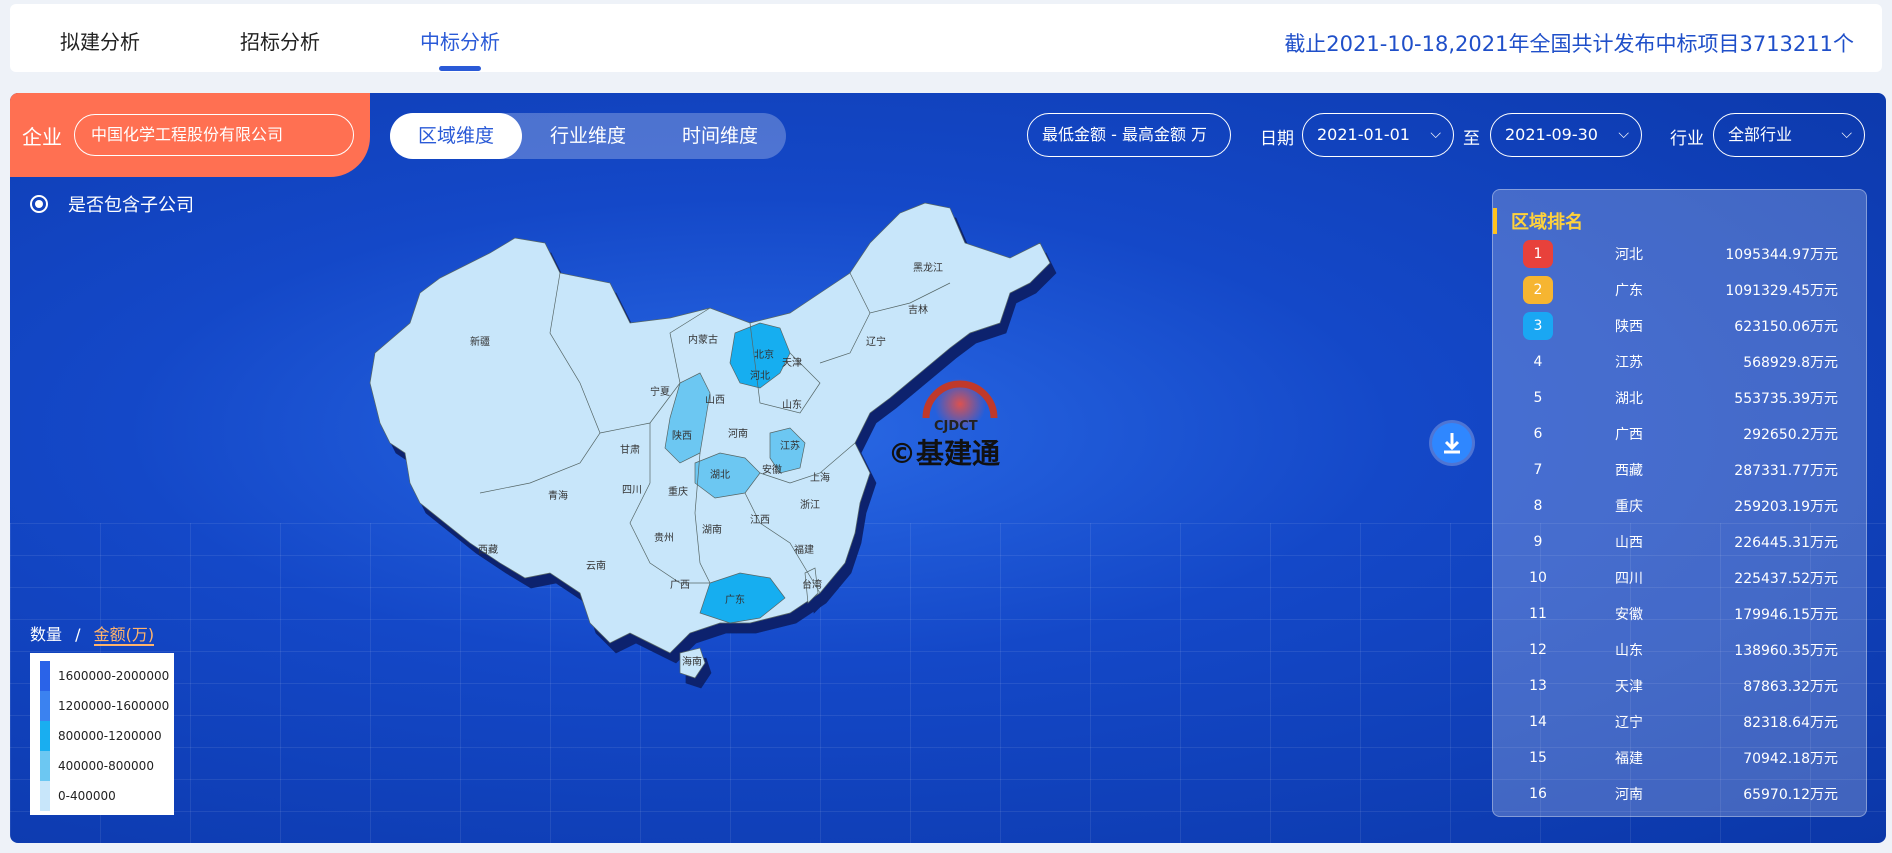 Image resolution: width=1892 pixels, height=853 pixels. What do you see at coordinates (1538, 398) in the screenshot?
I see `rank-number: 5` at bounding box center [1538, 398].